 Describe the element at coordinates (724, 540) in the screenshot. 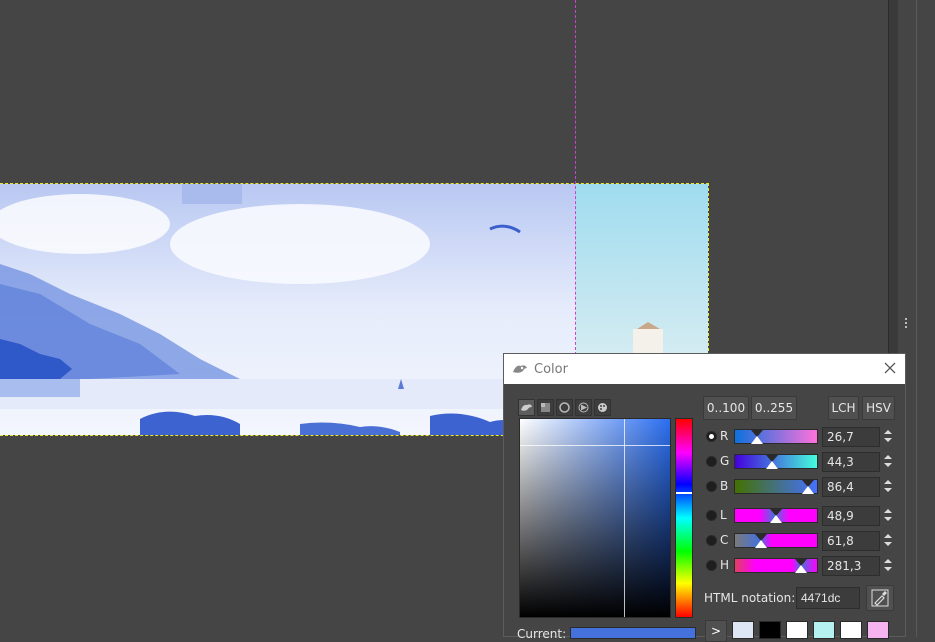

I see `channel-label: C` at that location.